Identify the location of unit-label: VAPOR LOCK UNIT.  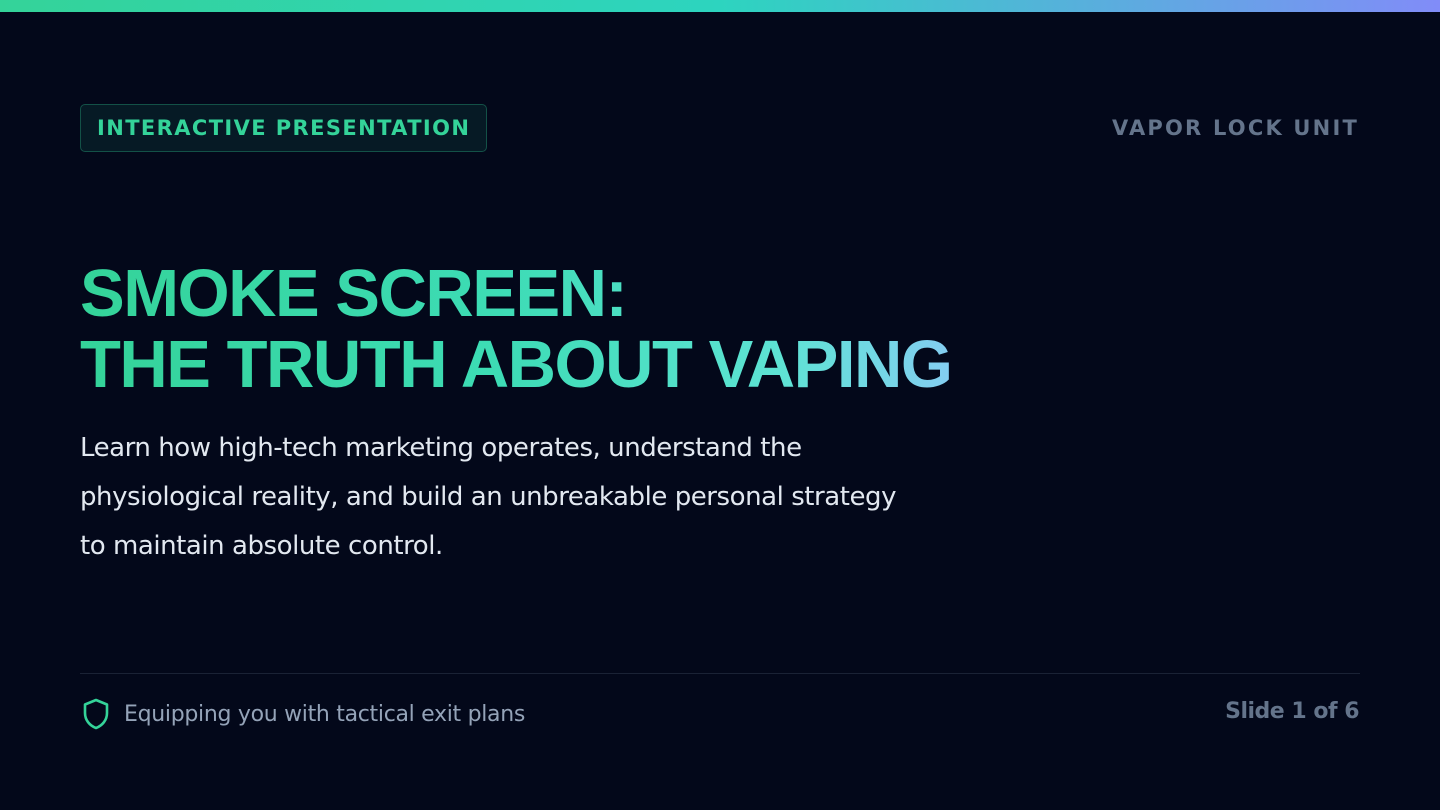
(1235, 128).